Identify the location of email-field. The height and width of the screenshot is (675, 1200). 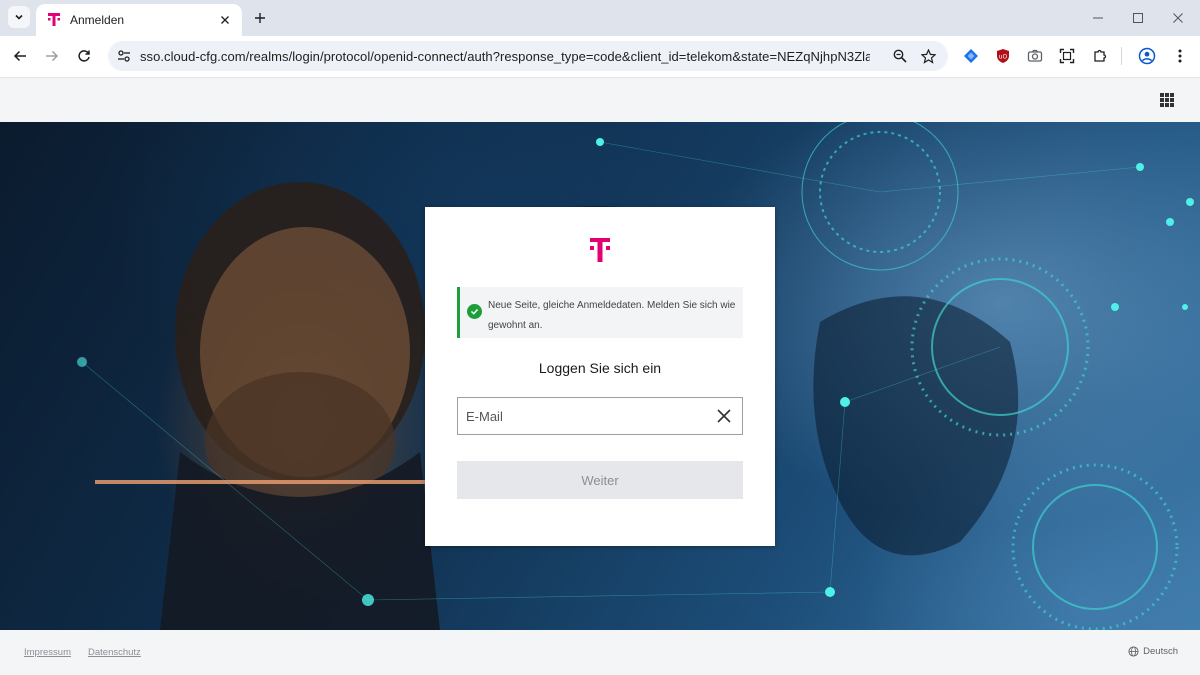
(600, 416).